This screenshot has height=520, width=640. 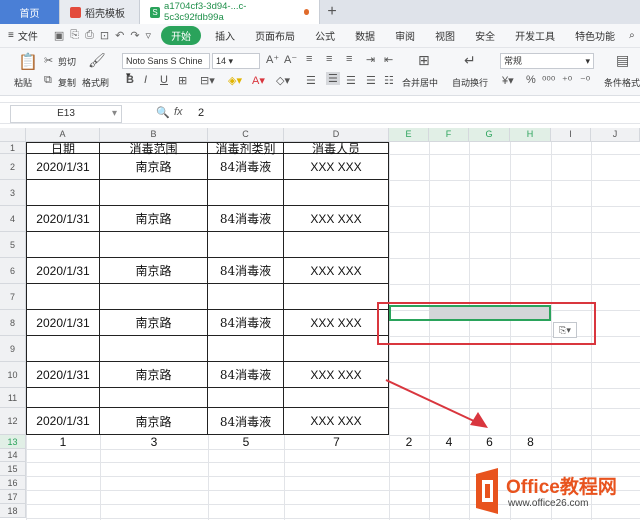 What do you see at coordinates (548, 503) in the screenshot?
I see `watermark-url: www.office26.com` at bounding box center [548, 503].